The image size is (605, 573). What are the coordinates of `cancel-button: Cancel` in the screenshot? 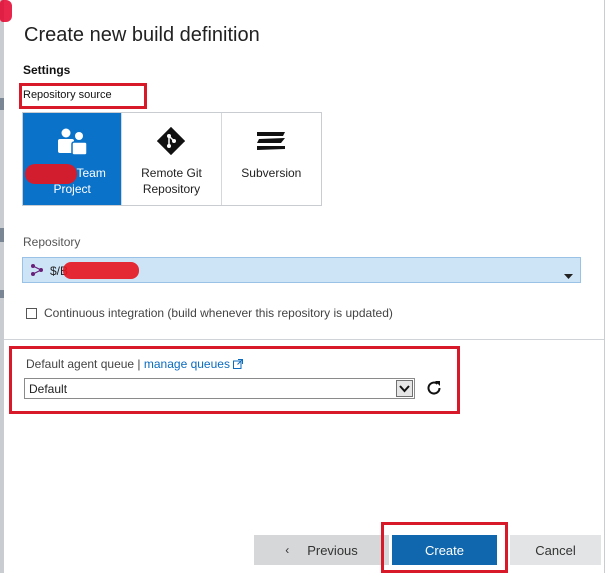 It's located at (555, 550).